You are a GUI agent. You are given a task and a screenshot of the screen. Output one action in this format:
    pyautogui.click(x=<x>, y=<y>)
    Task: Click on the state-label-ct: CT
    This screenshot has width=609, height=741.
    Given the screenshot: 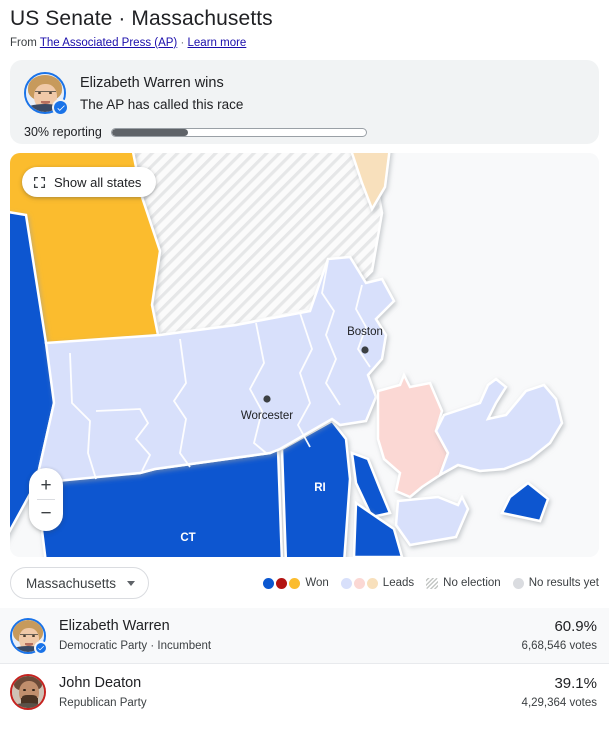 What is the action you would take?
    pyautogui.click(x=187, y=538)
    